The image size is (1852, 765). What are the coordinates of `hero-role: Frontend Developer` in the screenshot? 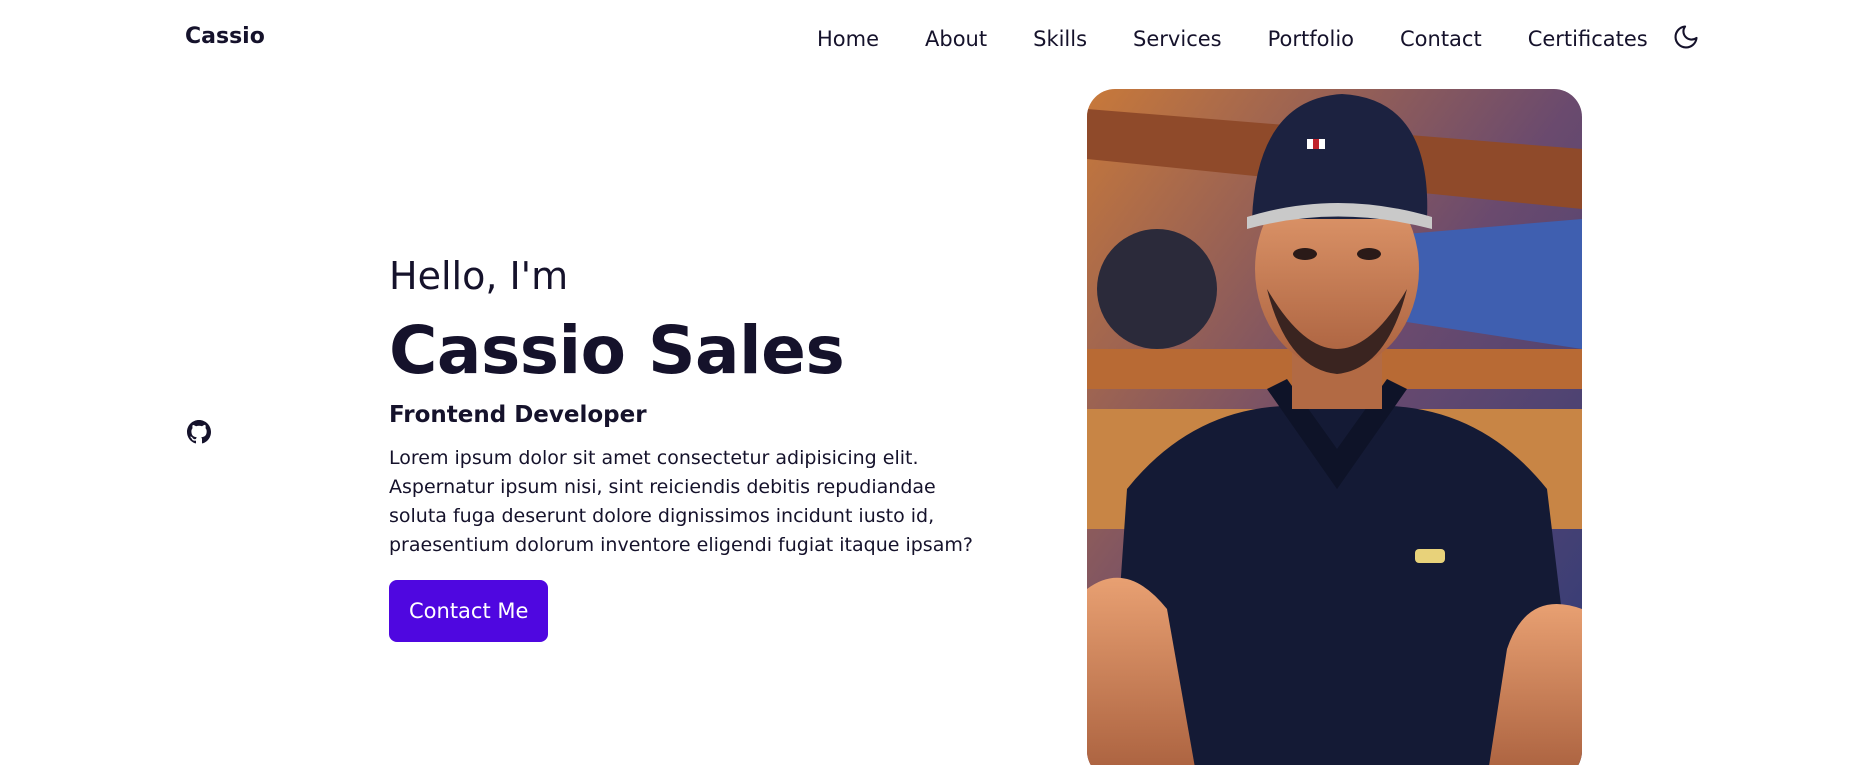 It's located at (518, 415).